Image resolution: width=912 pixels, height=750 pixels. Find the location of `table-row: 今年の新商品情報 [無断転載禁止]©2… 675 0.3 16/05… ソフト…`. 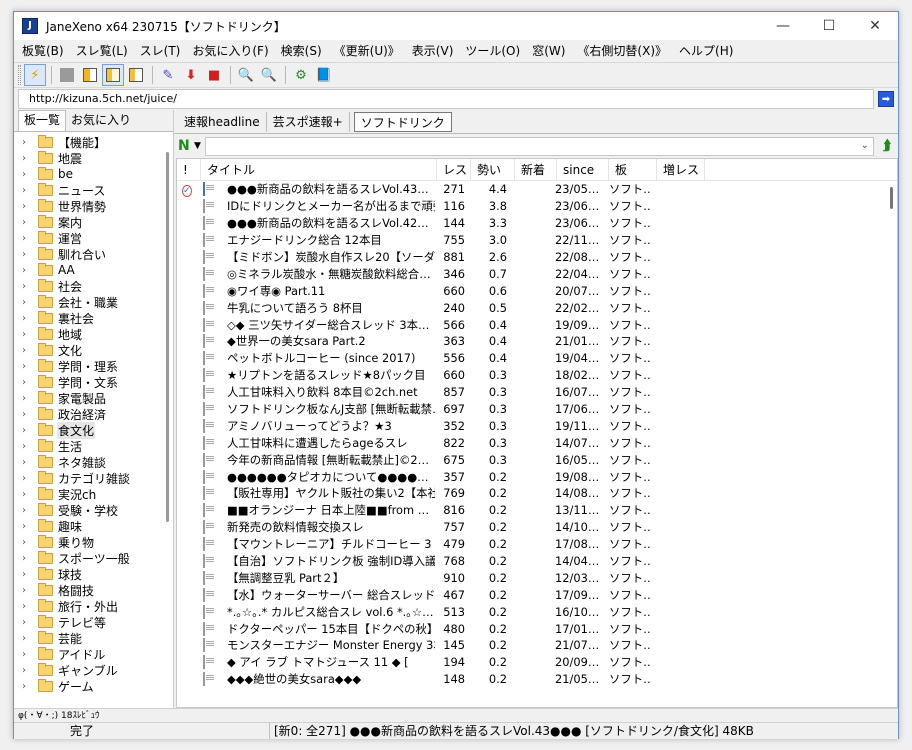

table-row: 今年の新商品情報 [無断転載禁止]©2… 675 0.3 16/05… ソフト… is located at coordinates (537, 459).